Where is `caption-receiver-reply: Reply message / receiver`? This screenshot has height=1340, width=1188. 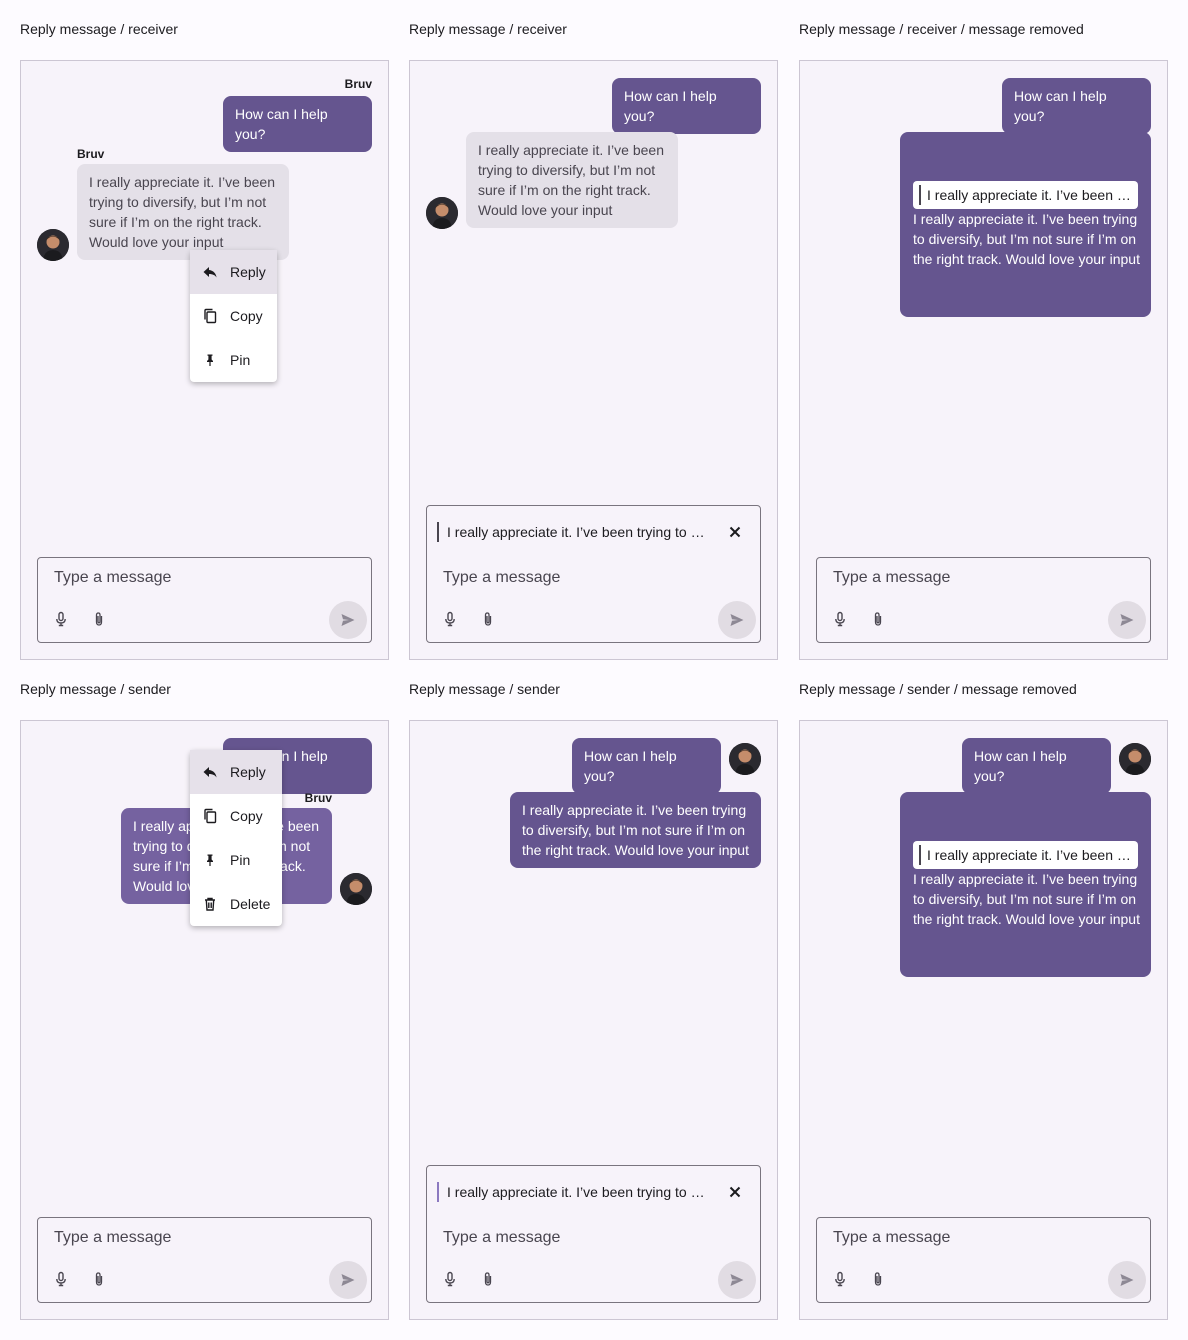 caption-receiver-reply: Reply message / receiver is located at coordinates (488, 29).